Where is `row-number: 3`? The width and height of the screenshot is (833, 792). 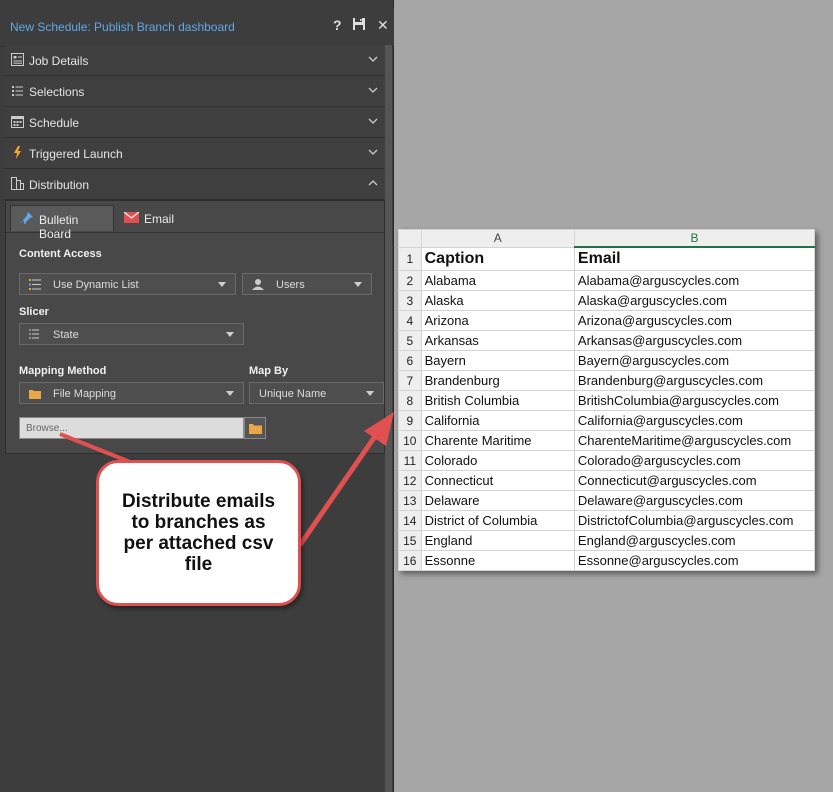 row-number: 3 is located at coordinates (410, 300).